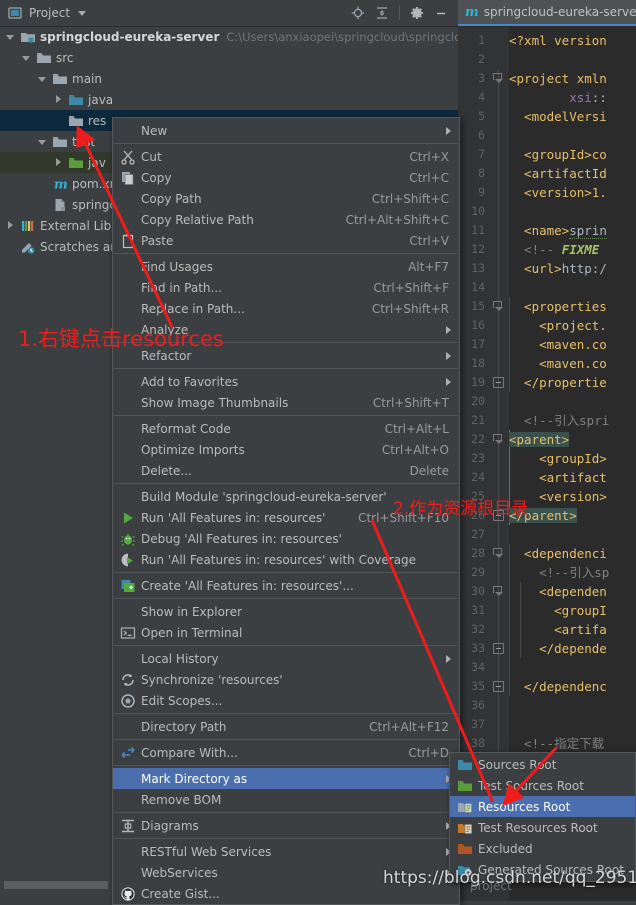 The image size is (636, 905). Describe the element at coordinates (481, 59) in the screenshot. I see `line-number: 2` at that location.